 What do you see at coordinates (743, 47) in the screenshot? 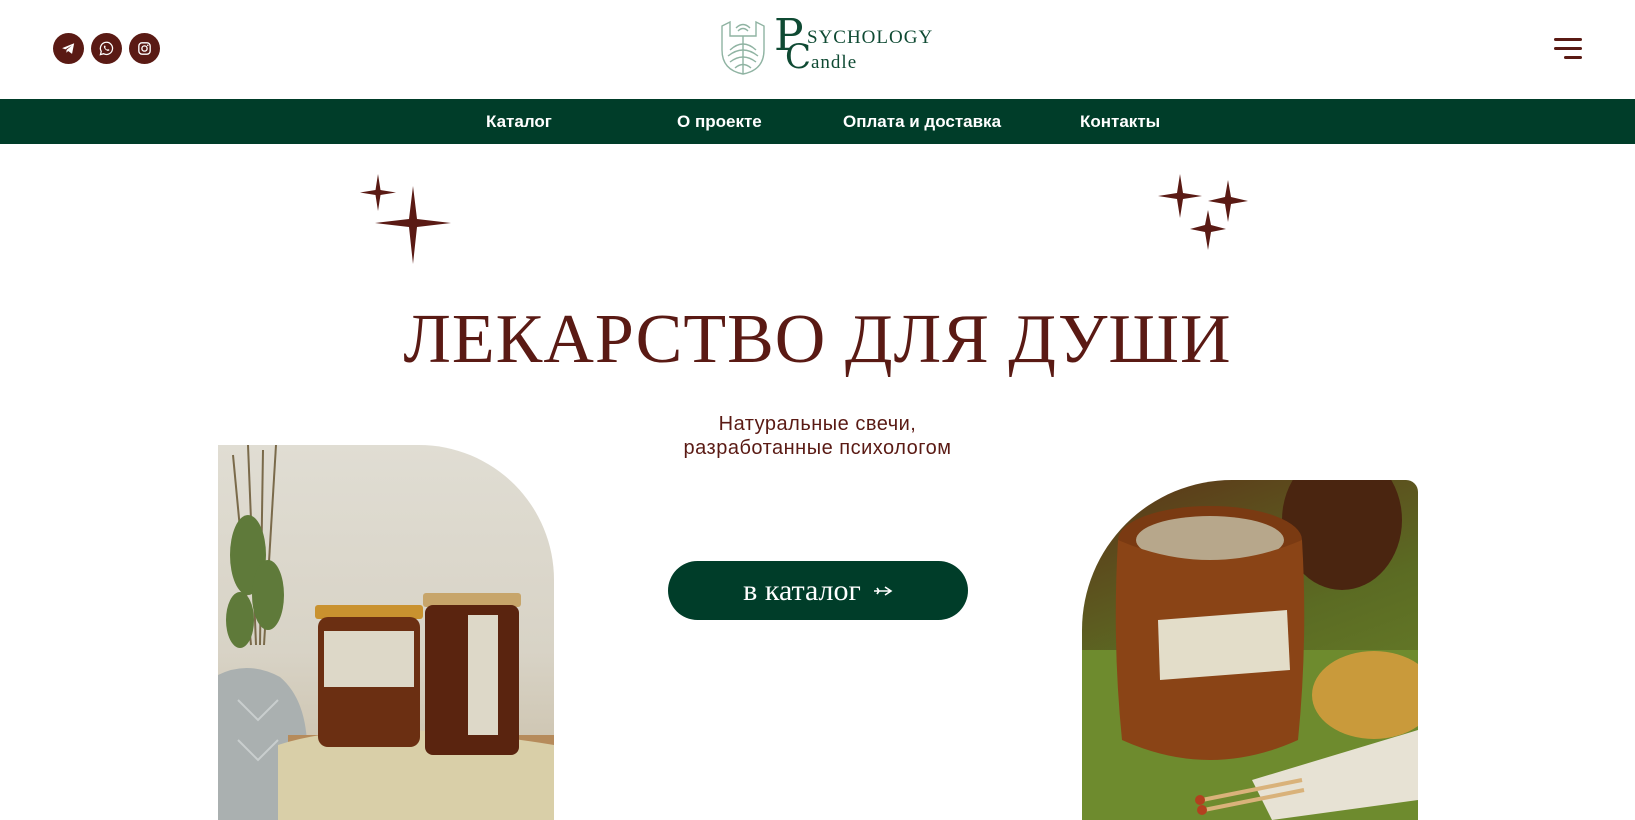
I see `logo-emblem-icon` at bounding box center [743, 47].